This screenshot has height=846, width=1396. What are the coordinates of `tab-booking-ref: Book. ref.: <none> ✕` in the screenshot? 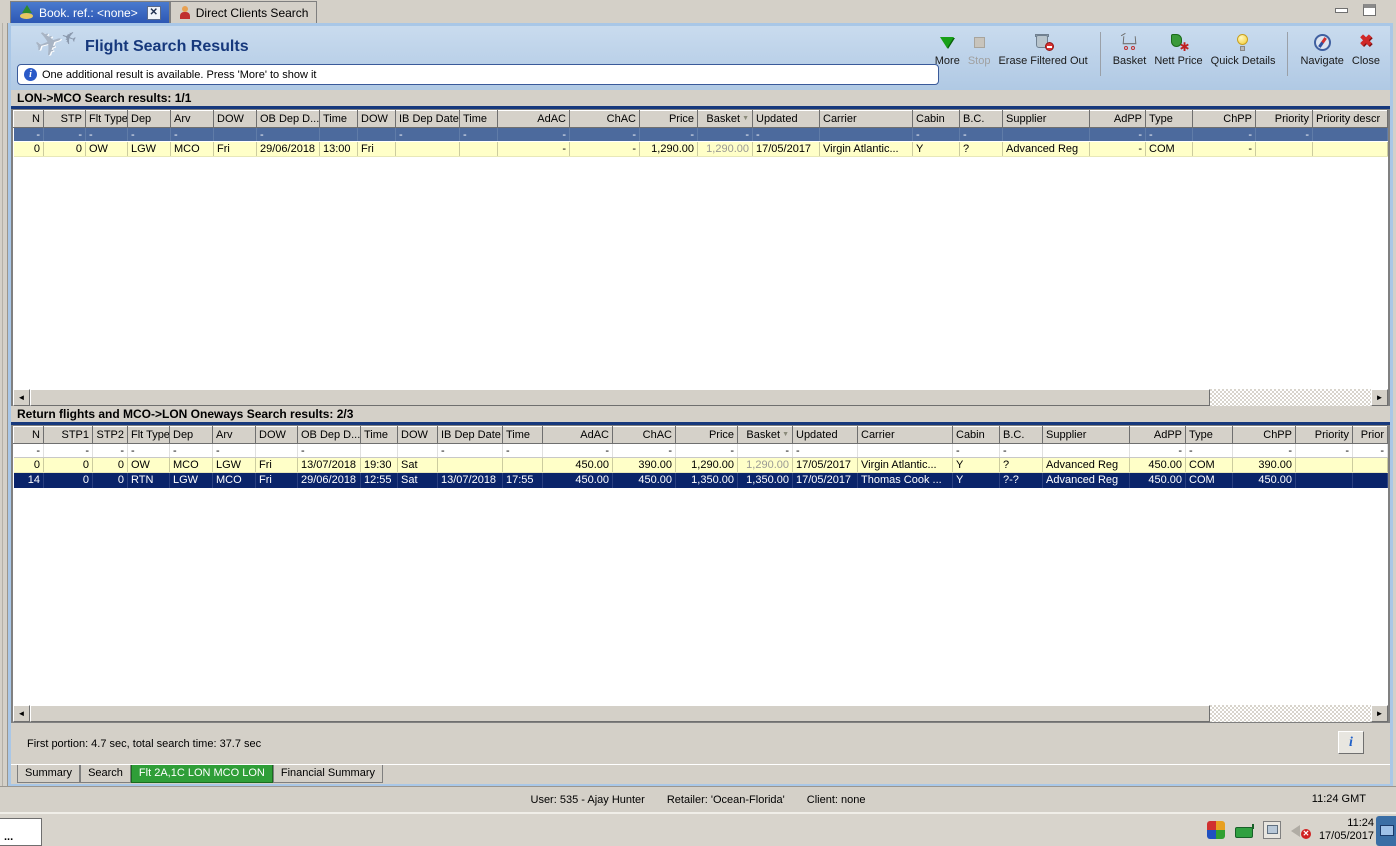 It's located at (90, 12).